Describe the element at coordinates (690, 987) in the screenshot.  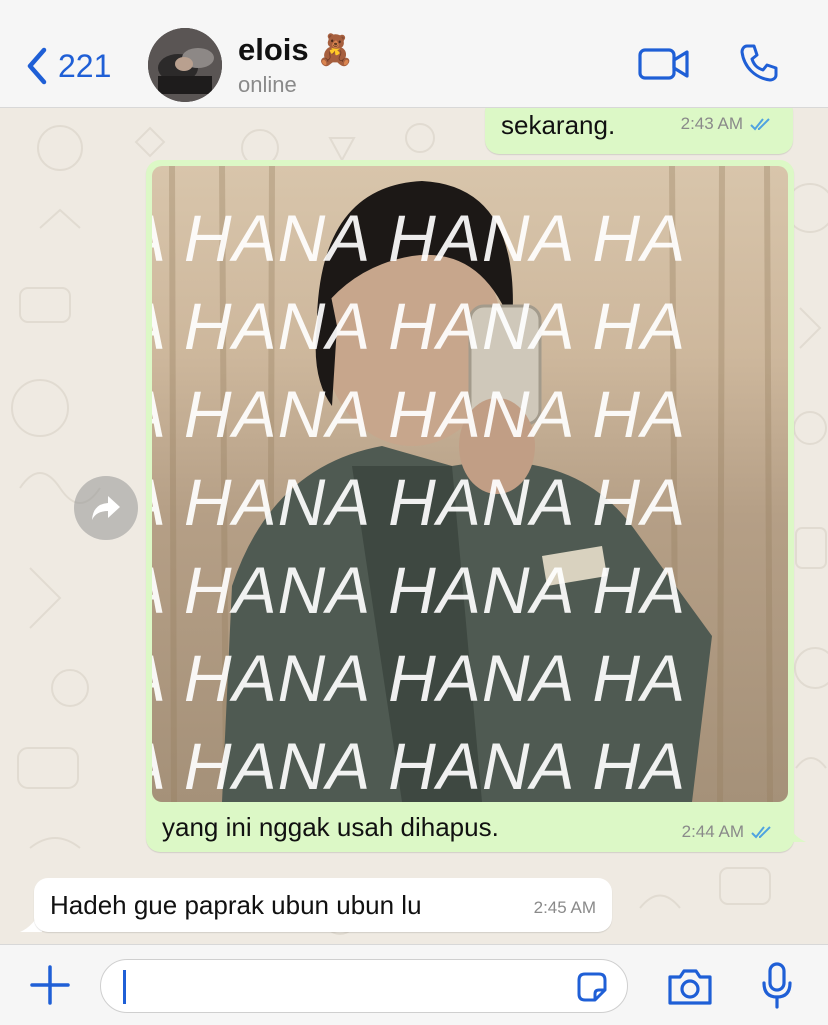
I see `camera-icon` at that location.